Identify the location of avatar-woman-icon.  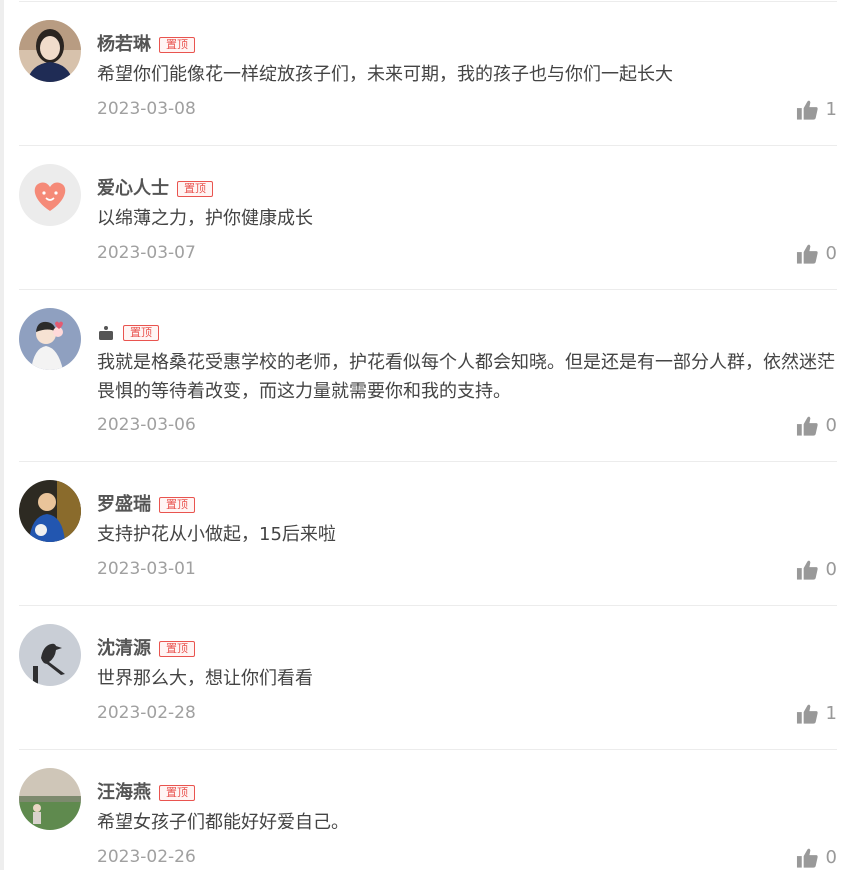
(50, 51).